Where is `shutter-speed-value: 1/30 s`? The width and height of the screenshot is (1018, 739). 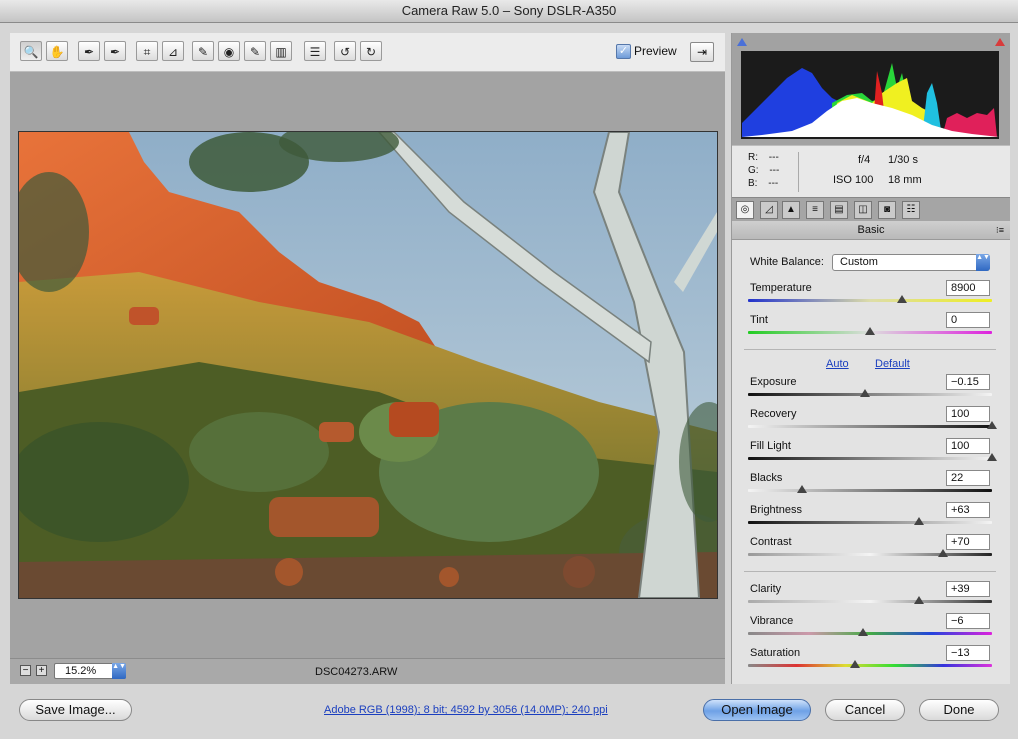 shutter-speed-value: 1/30 s is located at coordinates (903, 160).